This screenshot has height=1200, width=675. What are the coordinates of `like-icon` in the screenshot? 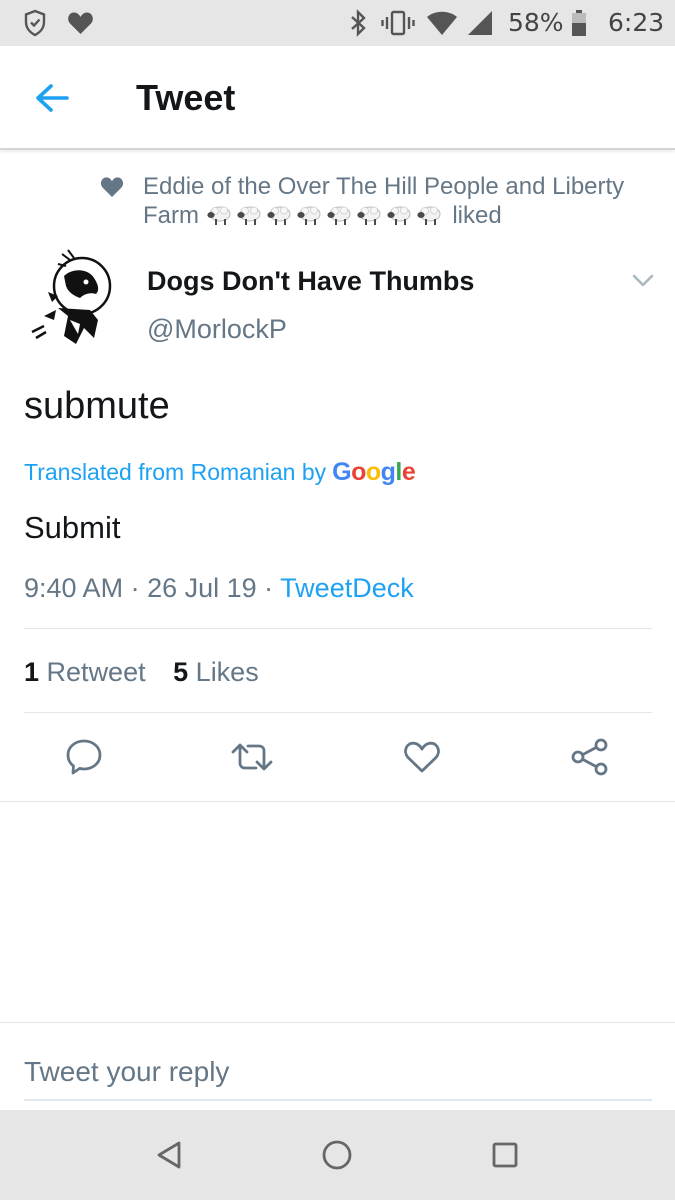 It's located at (422, 757).